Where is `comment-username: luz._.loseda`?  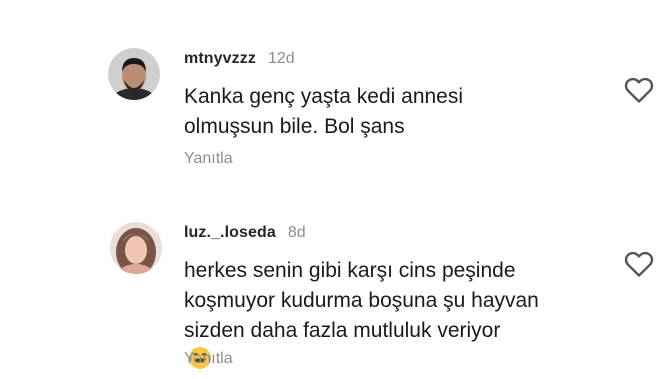
comment-username: luz._.loseda is located at coordinates (230, 233).